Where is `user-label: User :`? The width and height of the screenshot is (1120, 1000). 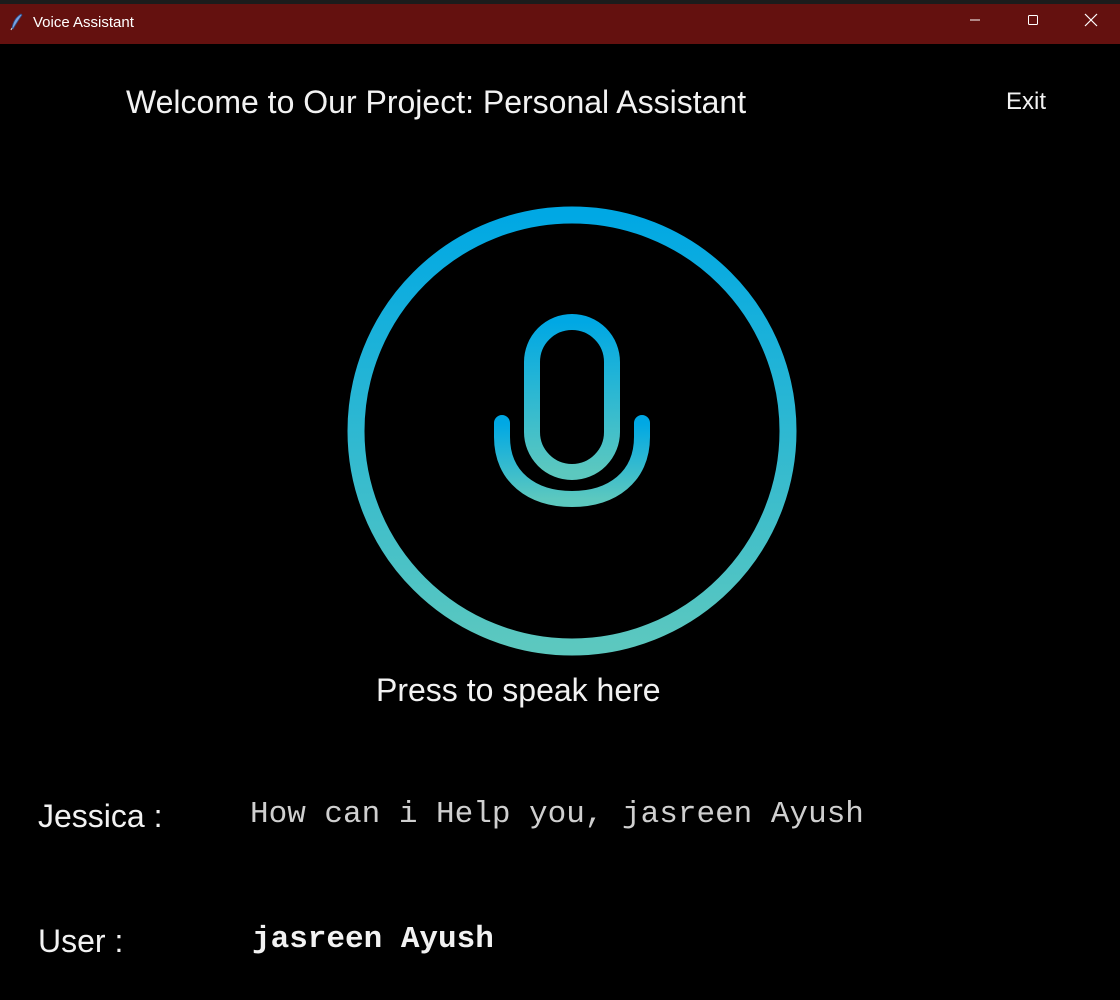 user-label: User : is located at coordinates (81, 941).